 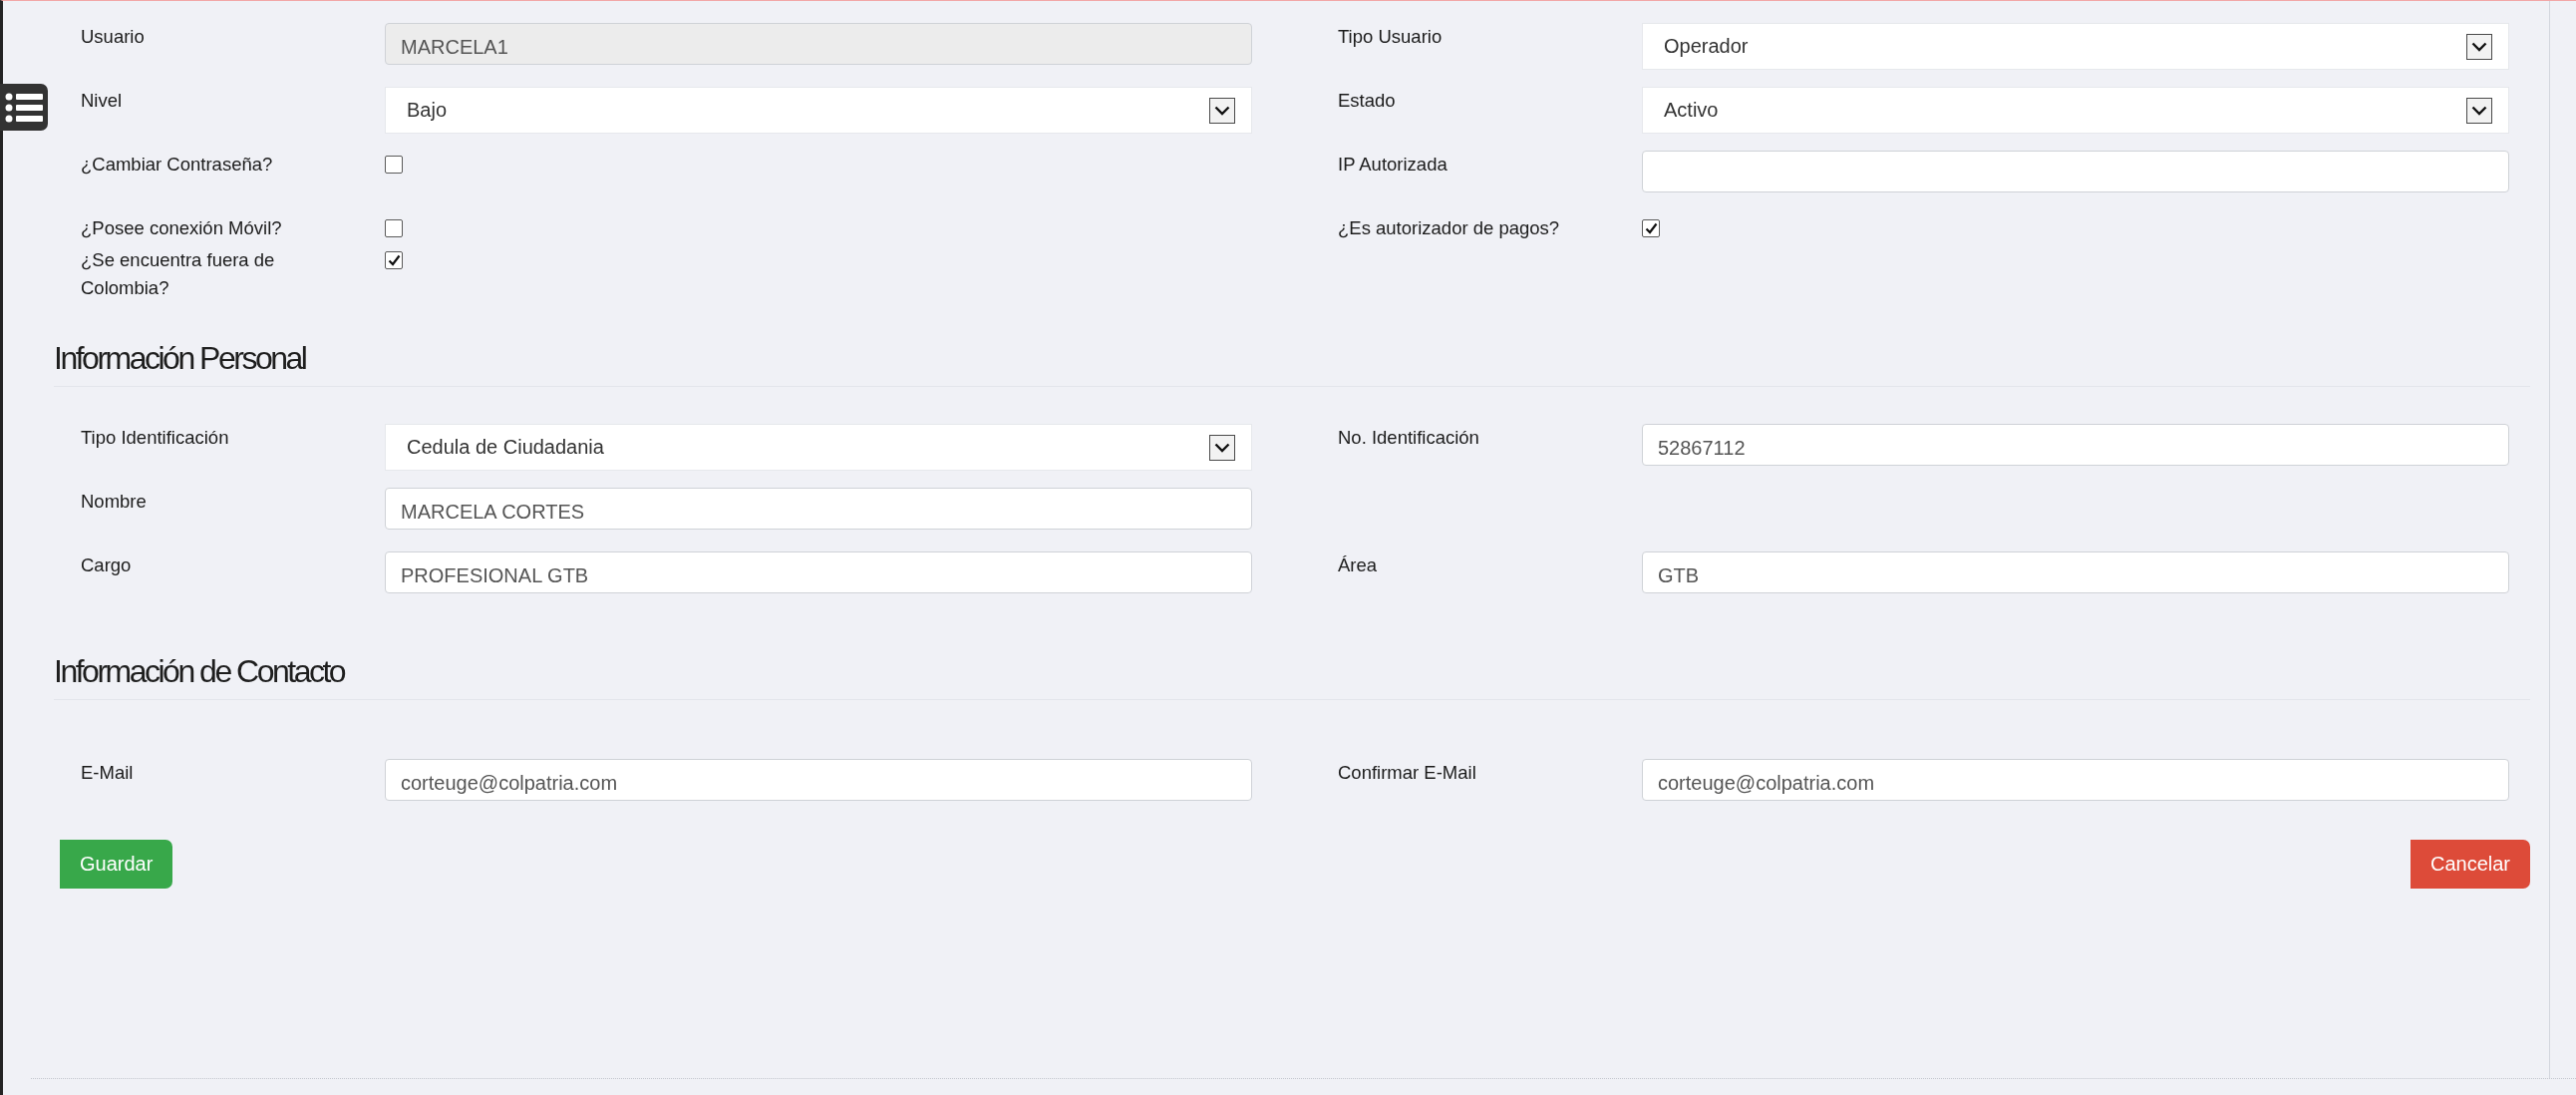 I want to click on dropdown: Activo, so click(x=2075, y=111).